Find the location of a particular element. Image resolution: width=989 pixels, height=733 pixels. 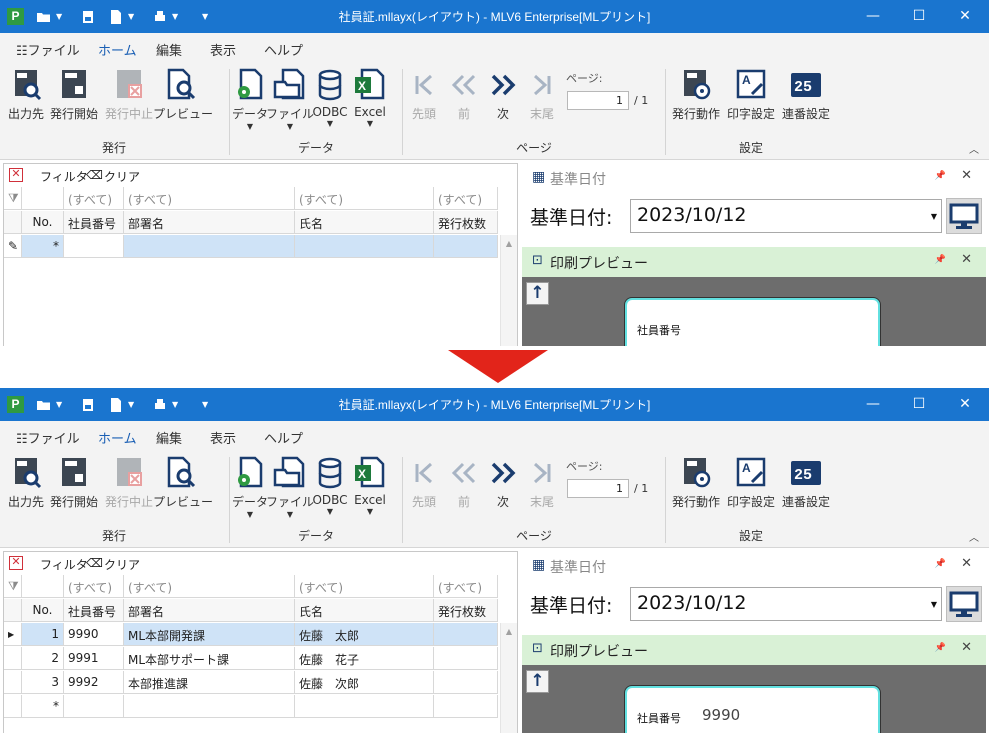

printer-search-icon is located at coordinates (28, 473).